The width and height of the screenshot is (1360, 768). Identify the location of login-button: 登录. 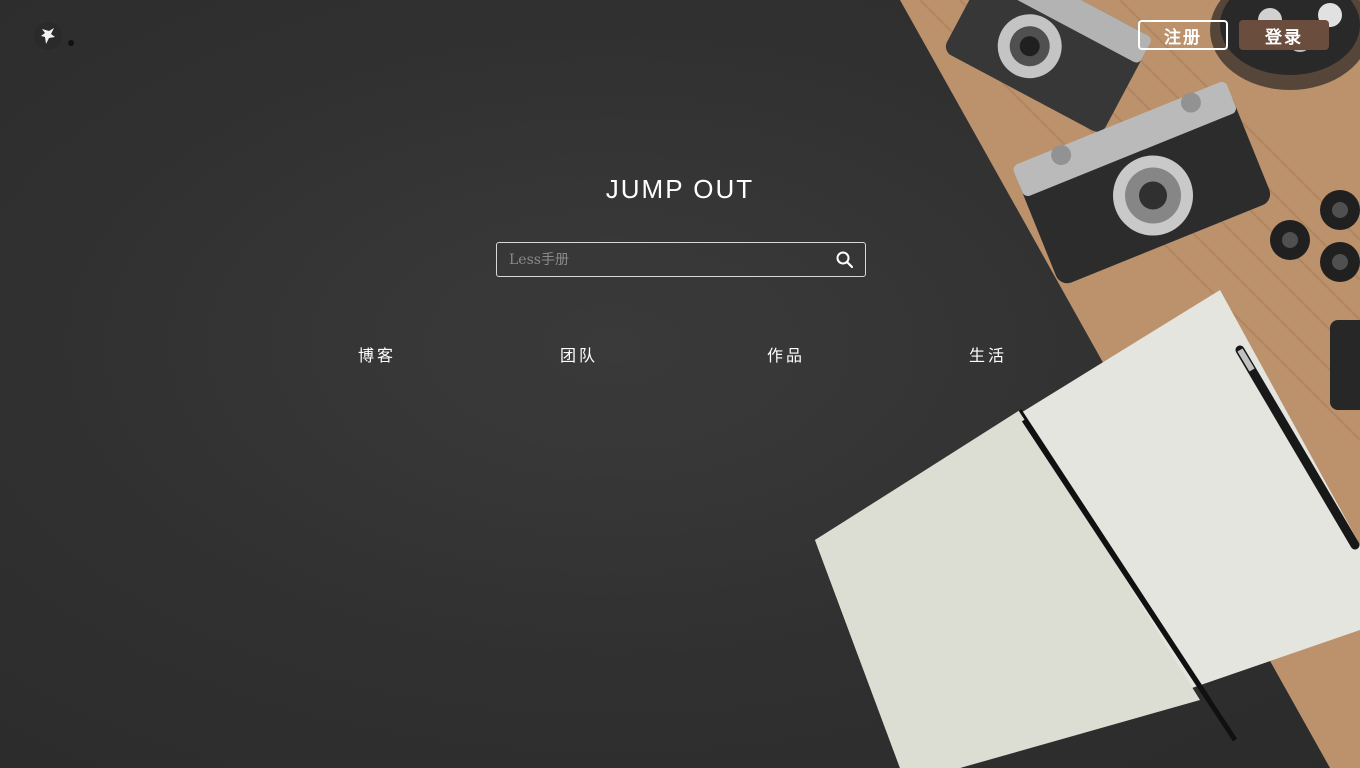
(1284, 35).